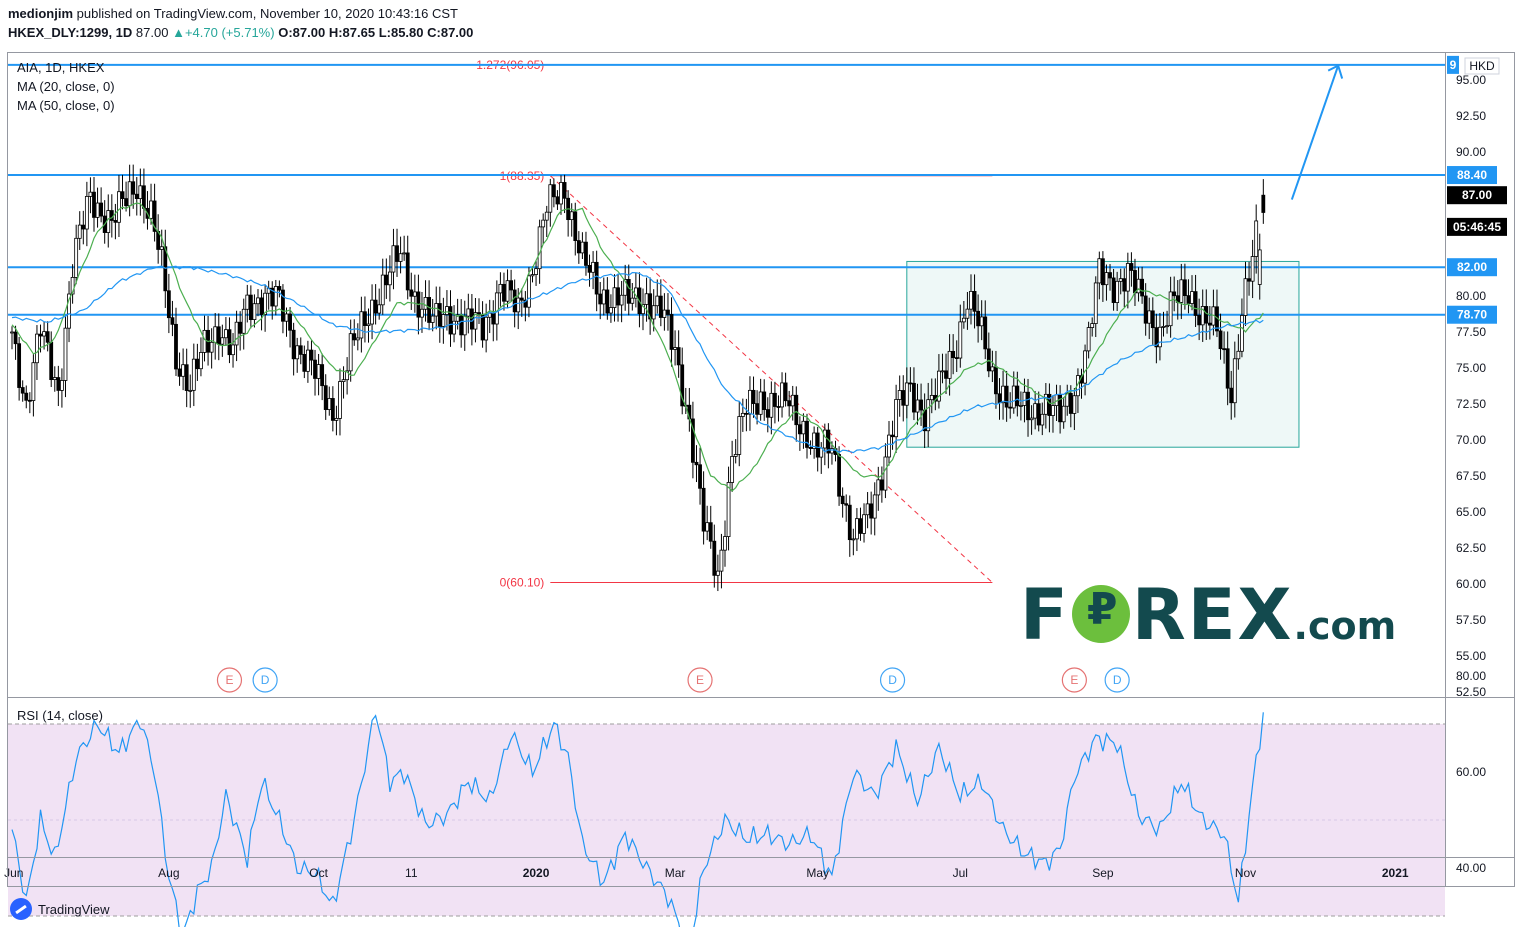  Describe the element at coordinates (40, 13) in the screenshot. I see `author-name: medionjim` at that location.